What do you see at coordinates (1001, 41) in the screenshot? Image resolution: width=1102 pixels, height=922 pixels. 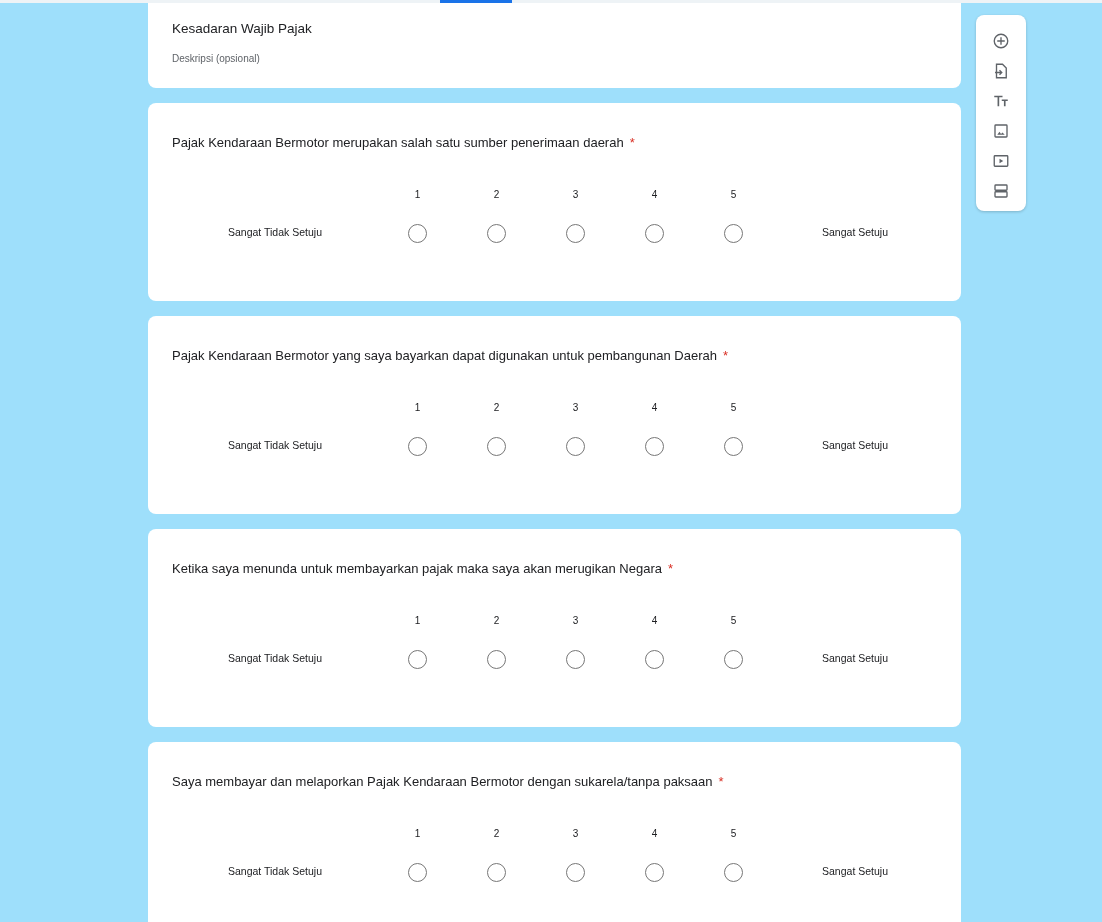 I see `add-icon` at bounding box center [1001, 41].